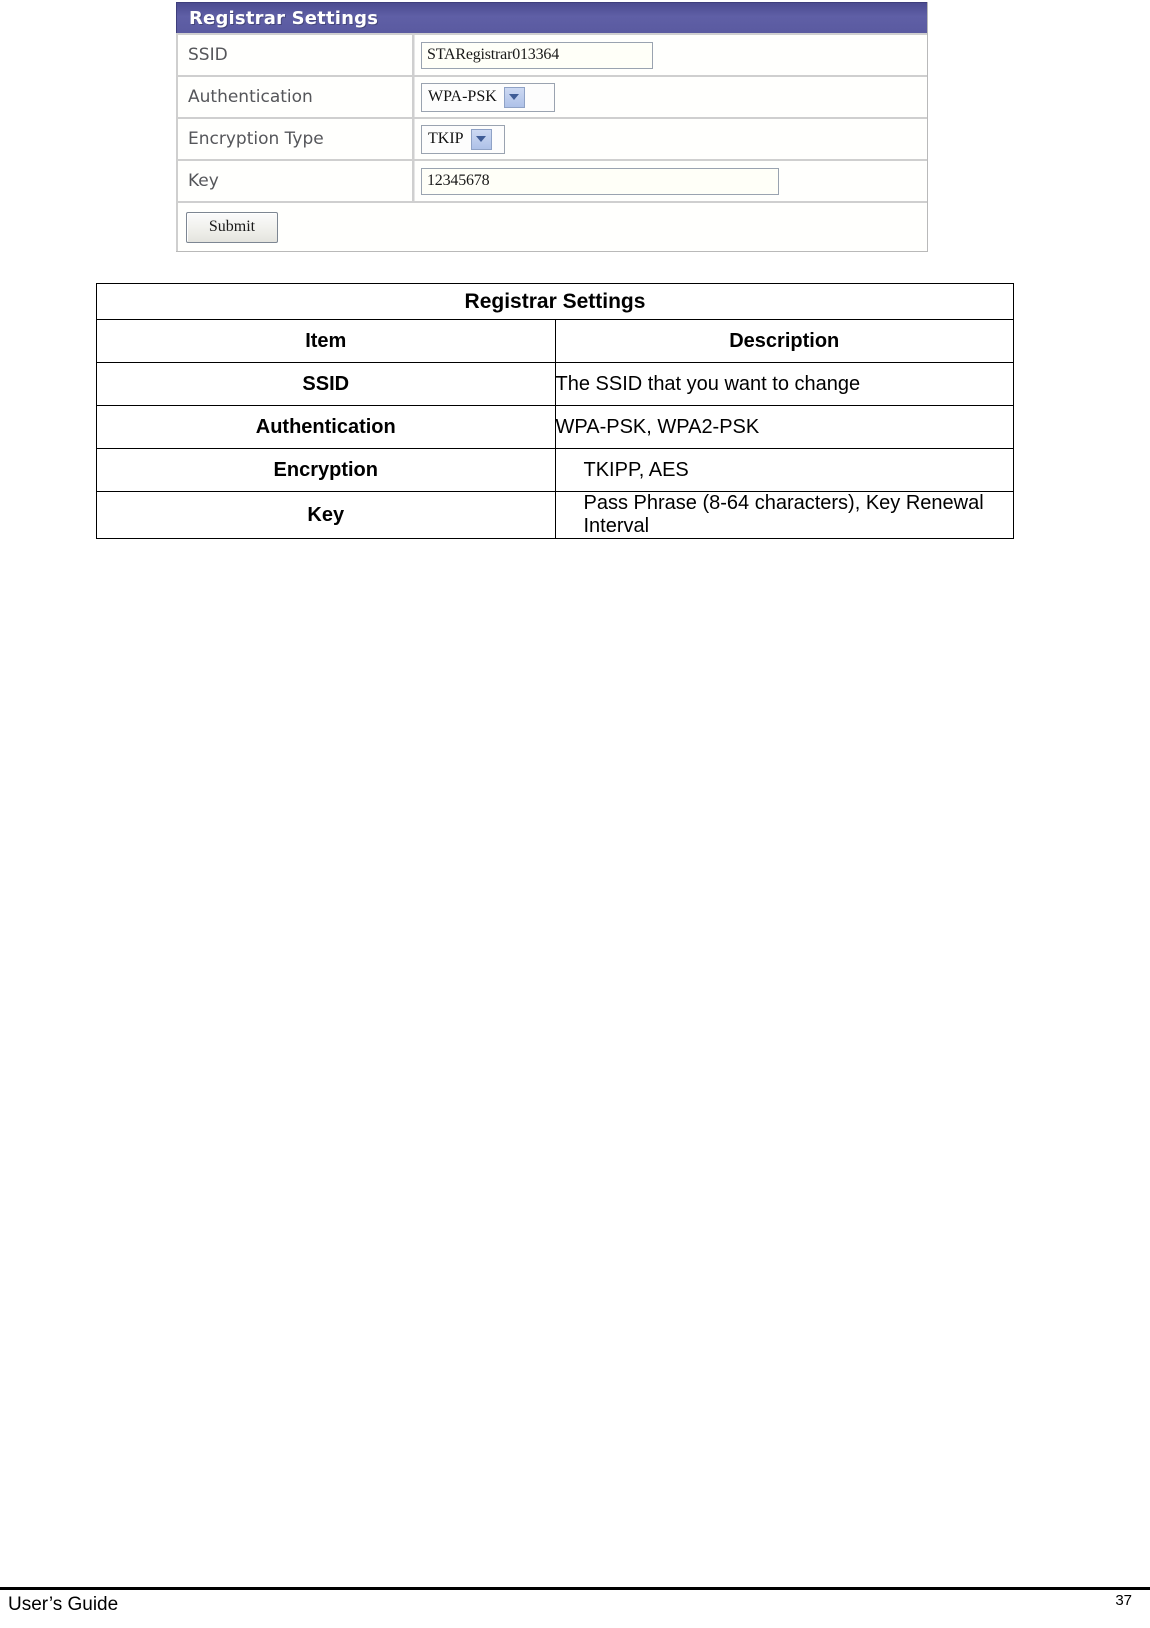 This screenshot has width=1150, height=1628. I want to click on table-title: Registrar Settings, so click(555, 301).